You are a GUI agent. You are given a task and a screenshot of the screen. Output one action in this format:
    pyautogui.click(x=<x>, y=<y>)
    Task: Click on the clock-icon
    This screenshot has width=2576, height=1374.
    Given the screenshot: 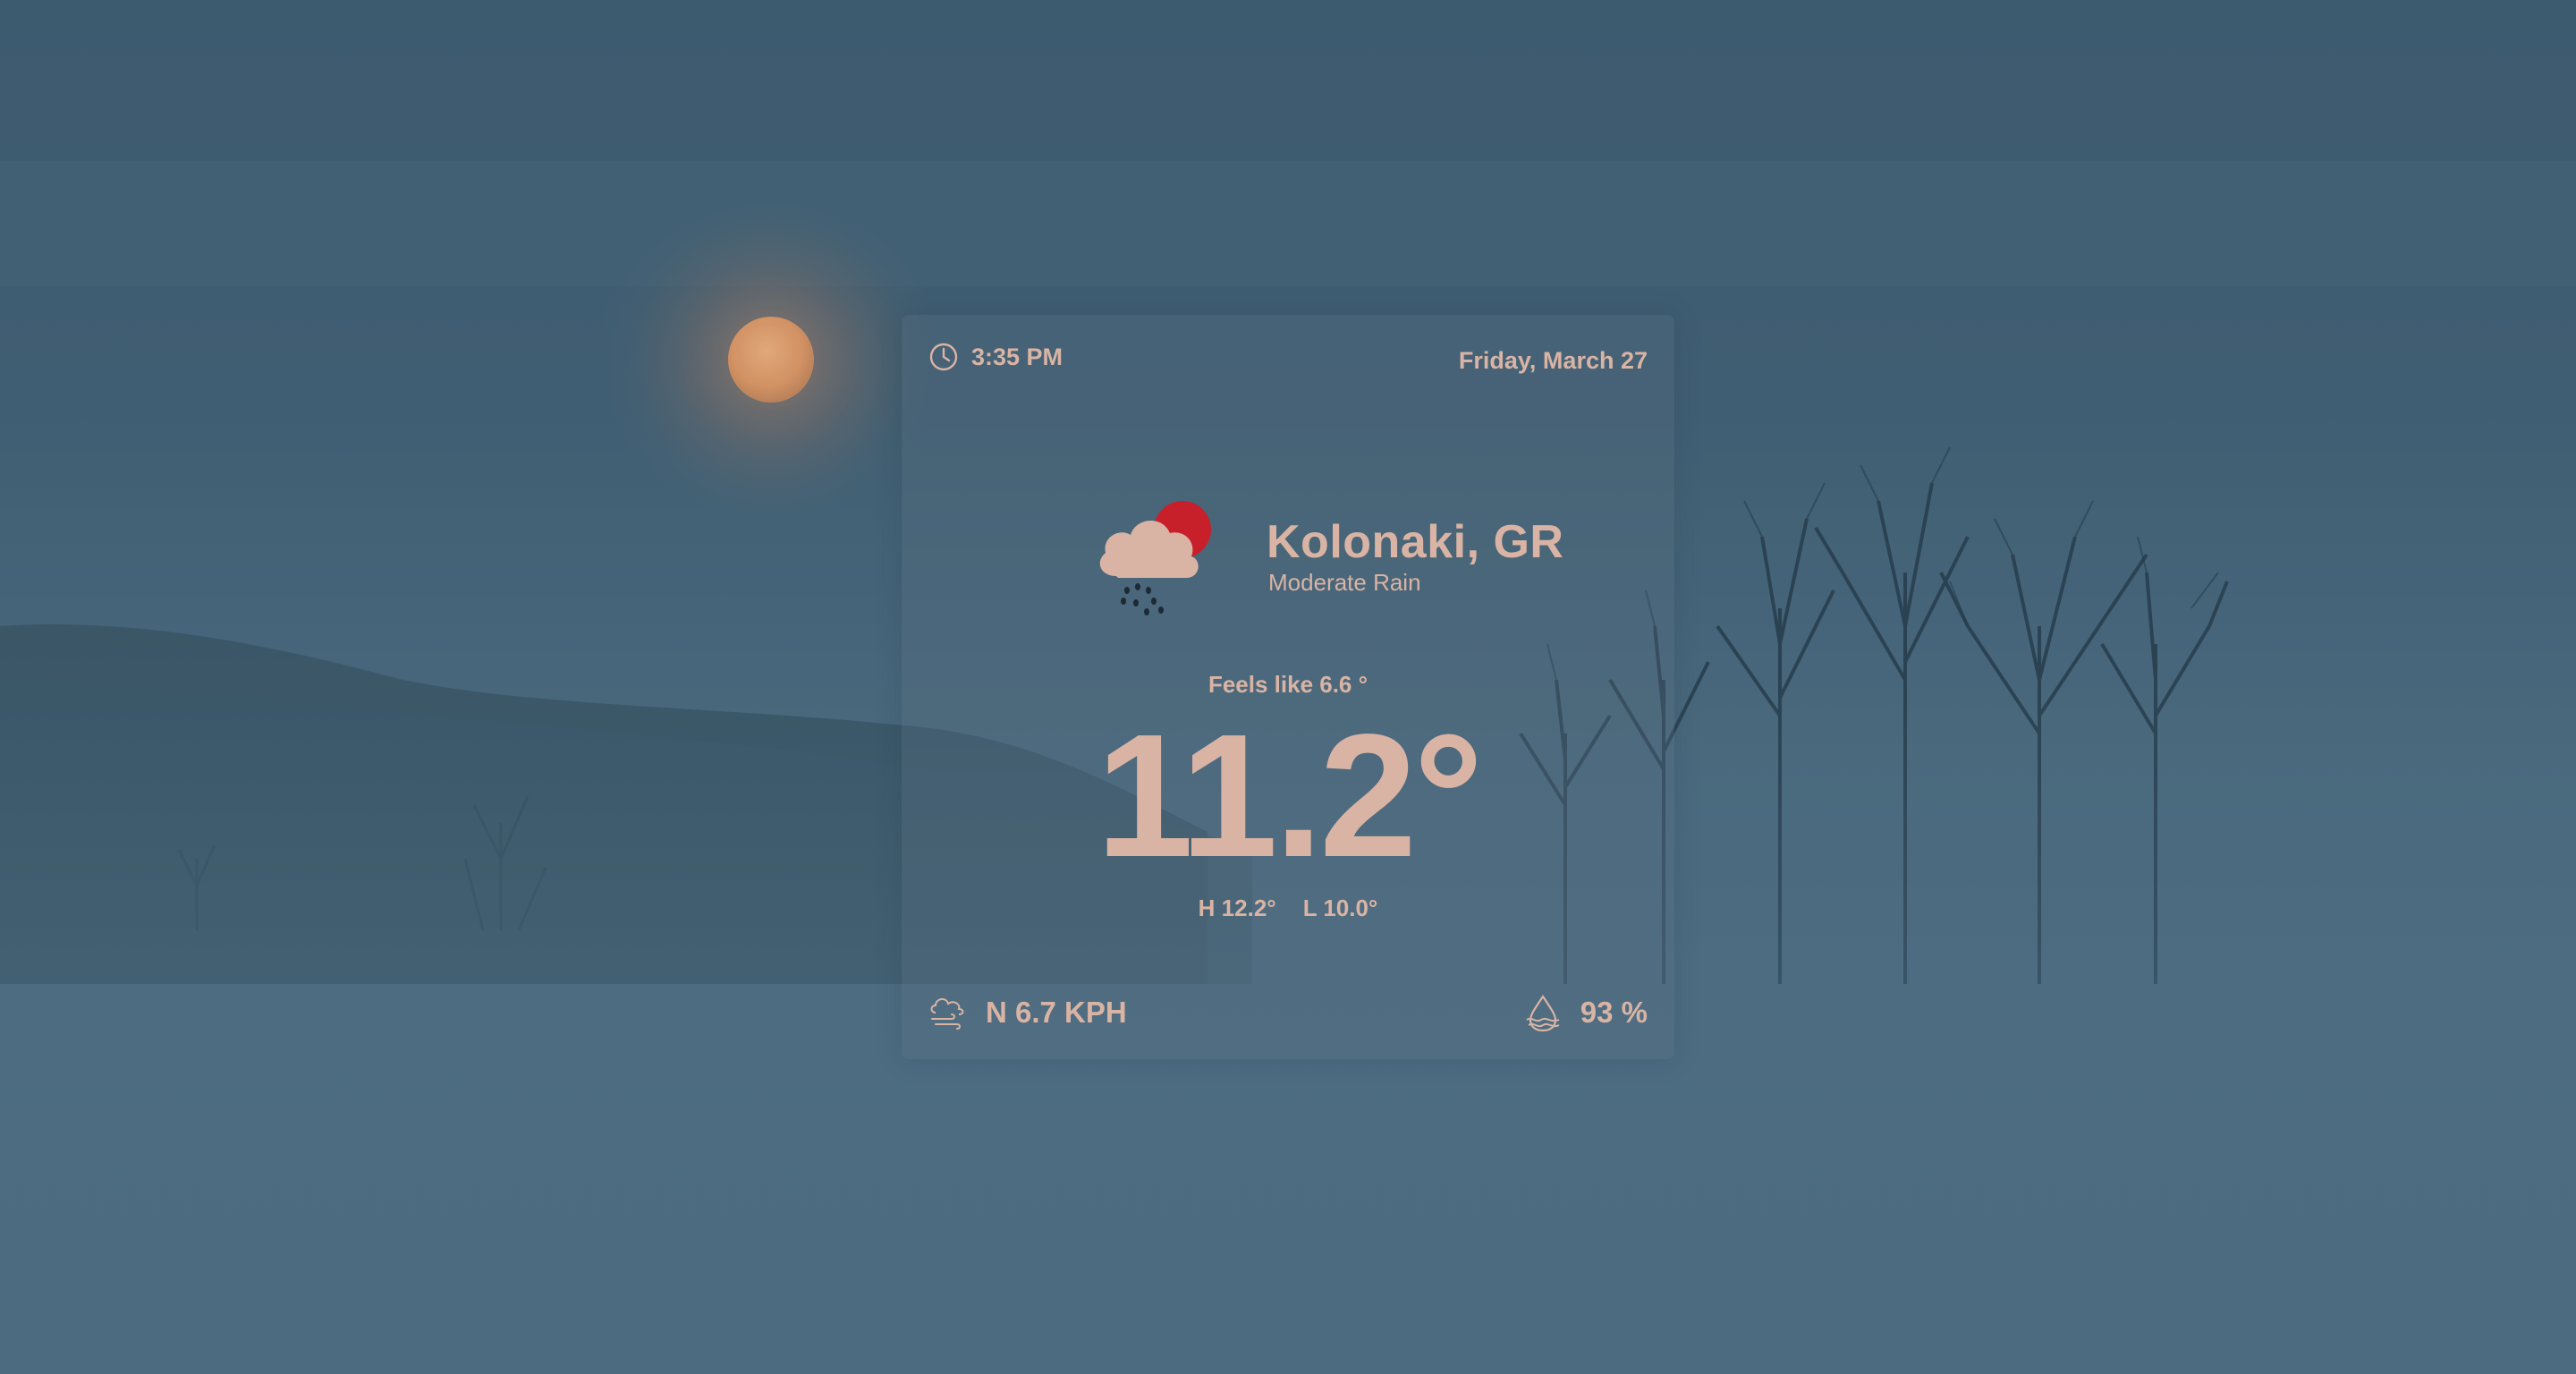 What is the action you would take?
    pyautogui.click(x=943, y=357)
    